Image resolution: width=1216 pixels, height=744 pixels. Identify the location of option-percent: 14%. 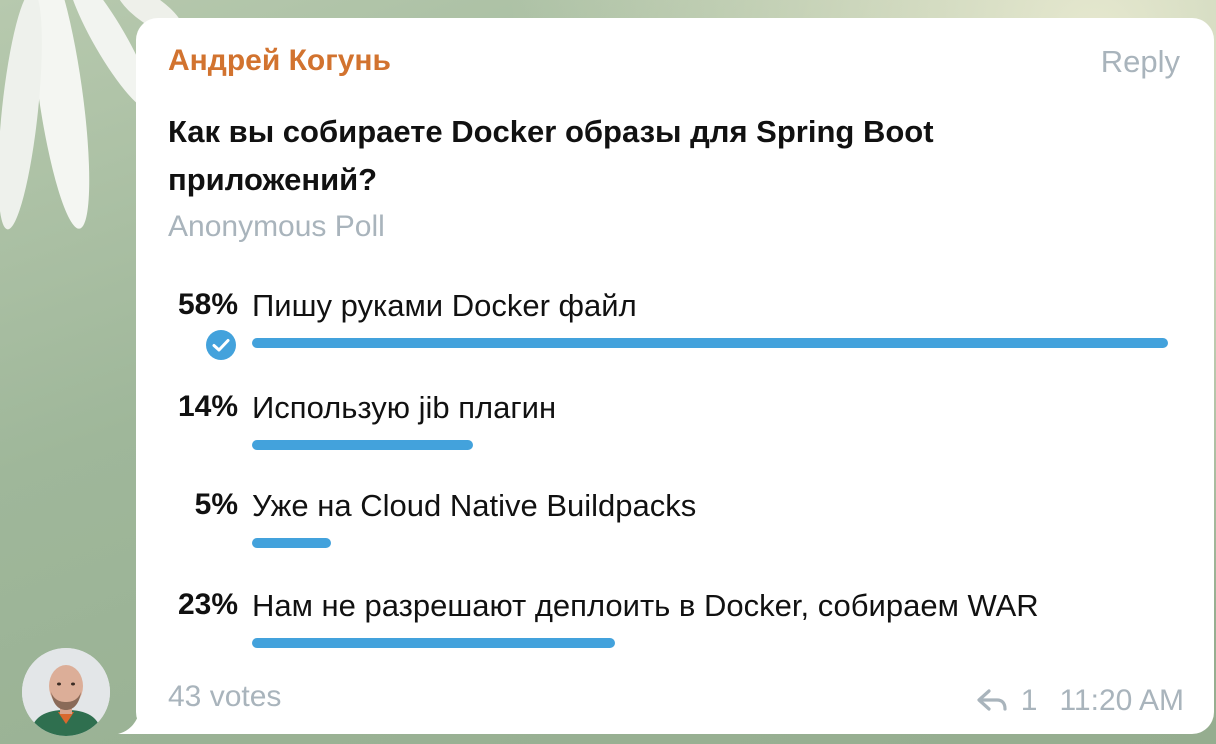
(207, 406).